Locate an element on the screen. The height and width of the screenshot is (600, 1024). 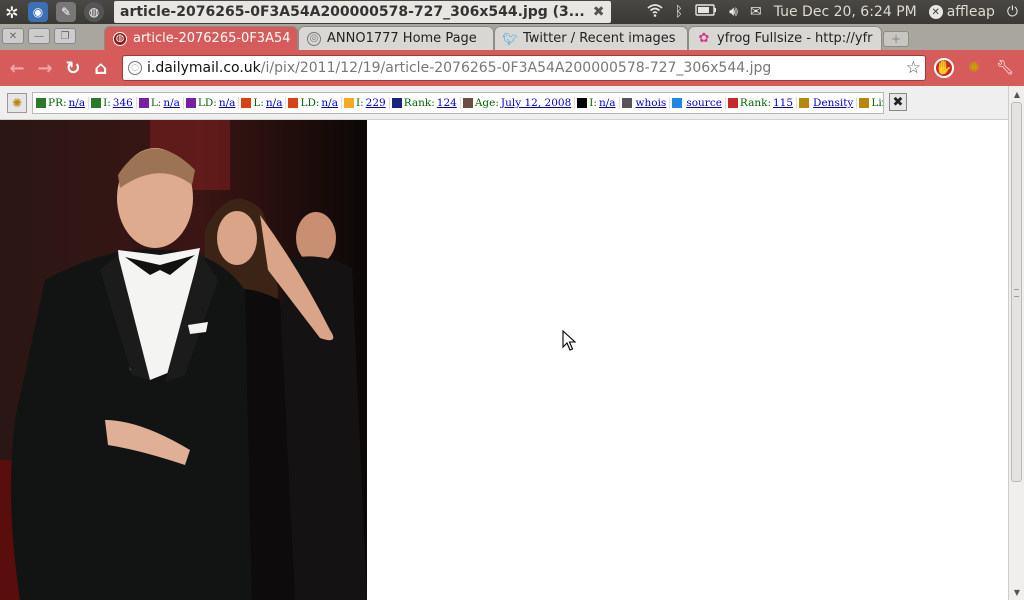
home-icon: ⌂ is located at coordinates (101, 68).